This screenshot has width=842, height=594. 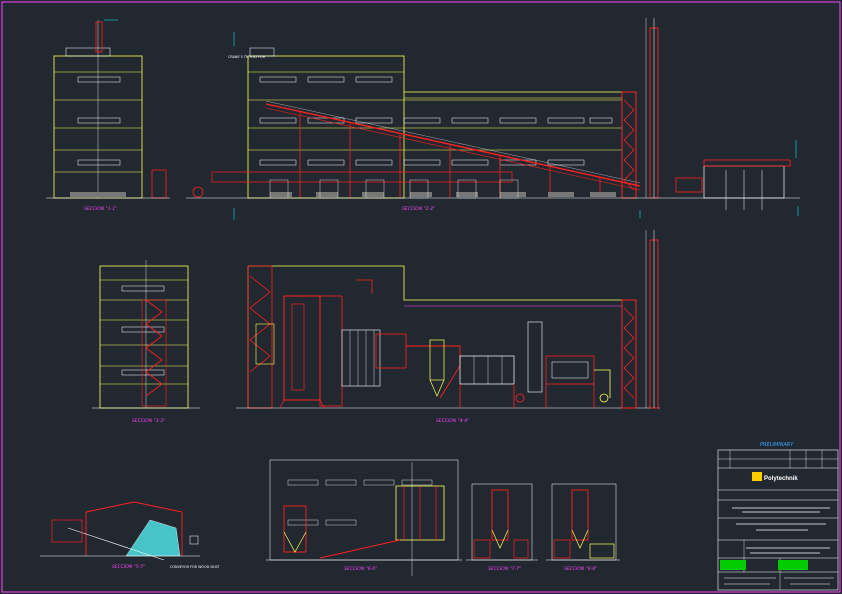 What do you see at coordinates (360, 569) in the screenshot?
I see `label-section-6-6: SECCION "6-6"` at bounding box center [360, 569].